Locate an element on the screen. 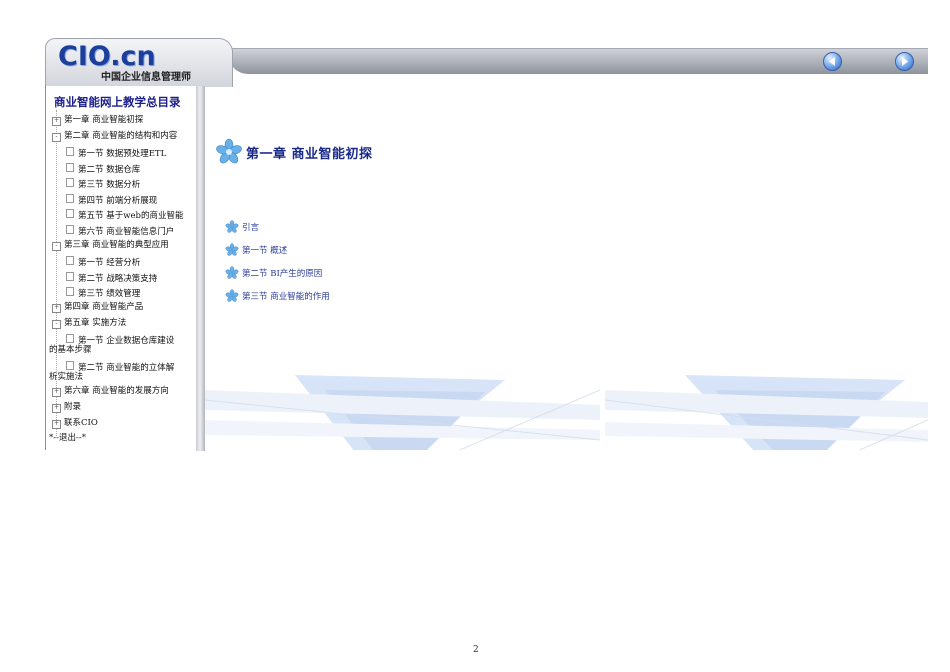 This screenshot has height=672, width=950. prev-button is located at coordinates (832, 61).